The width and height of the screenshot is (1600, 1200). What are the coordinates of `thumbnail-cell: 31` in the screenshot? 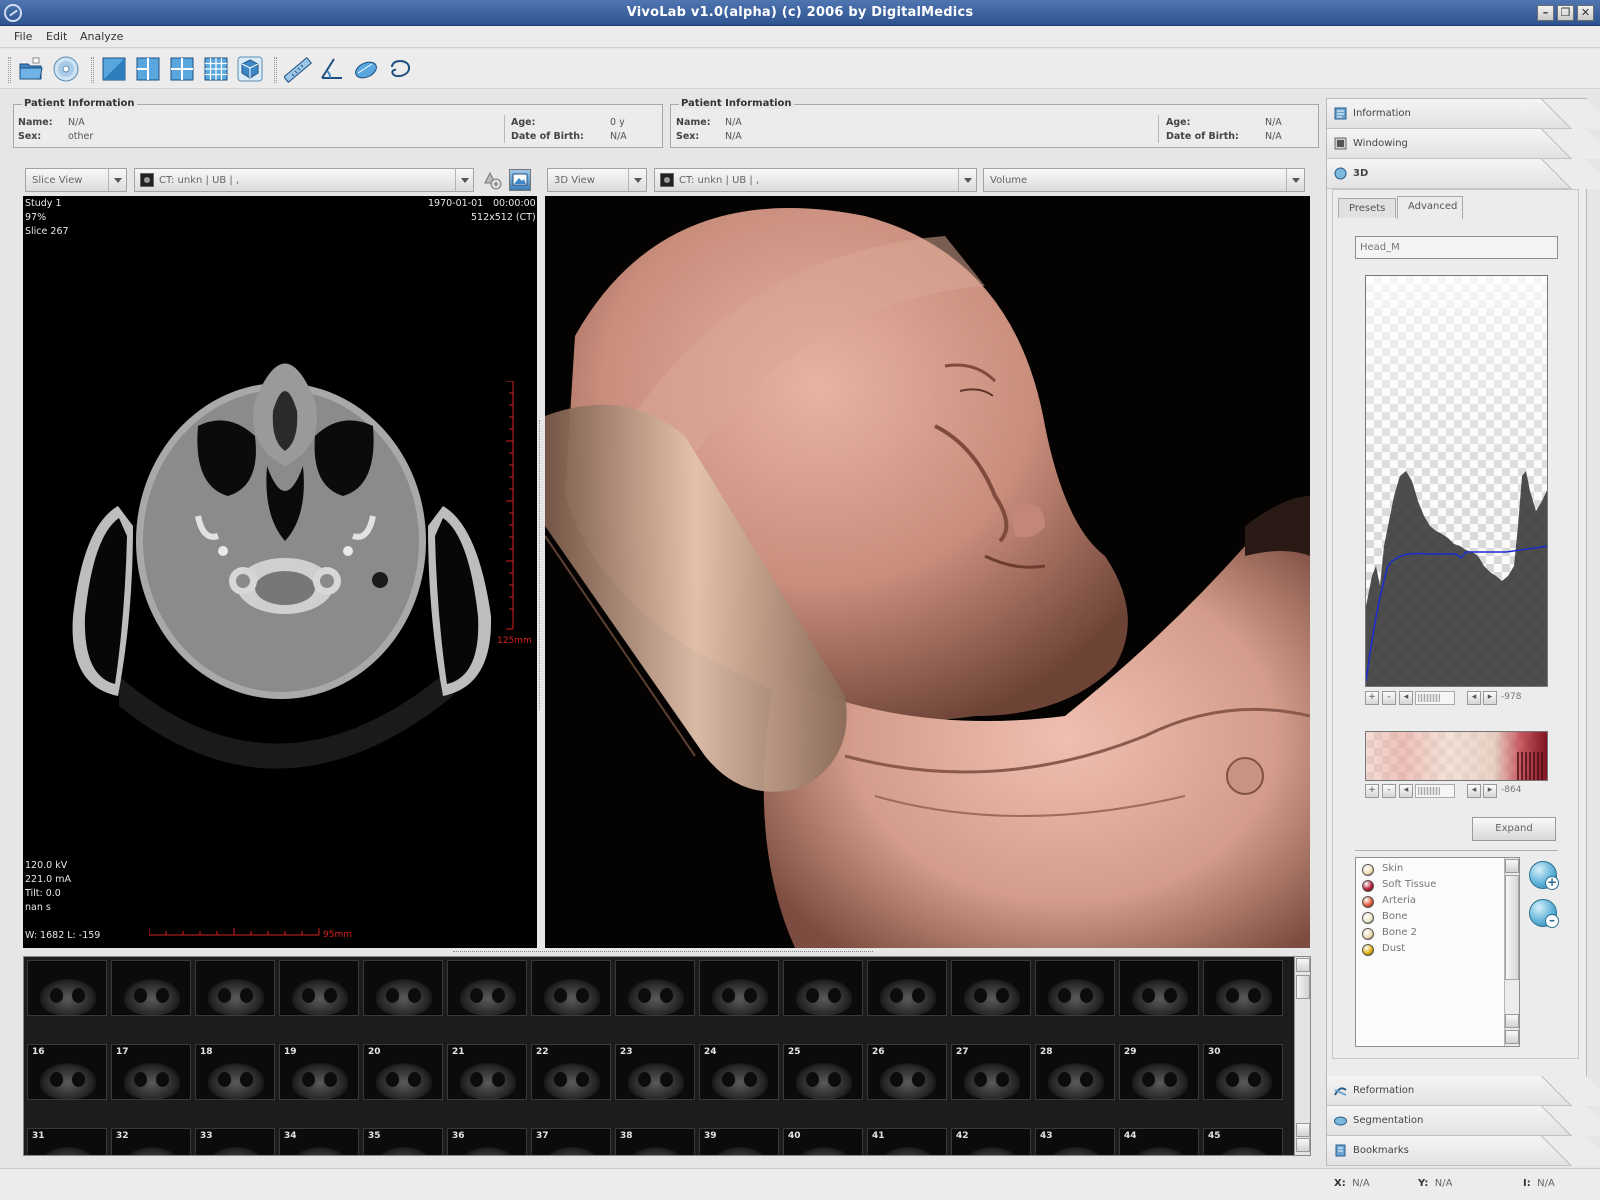 It's located at (67, 1141).